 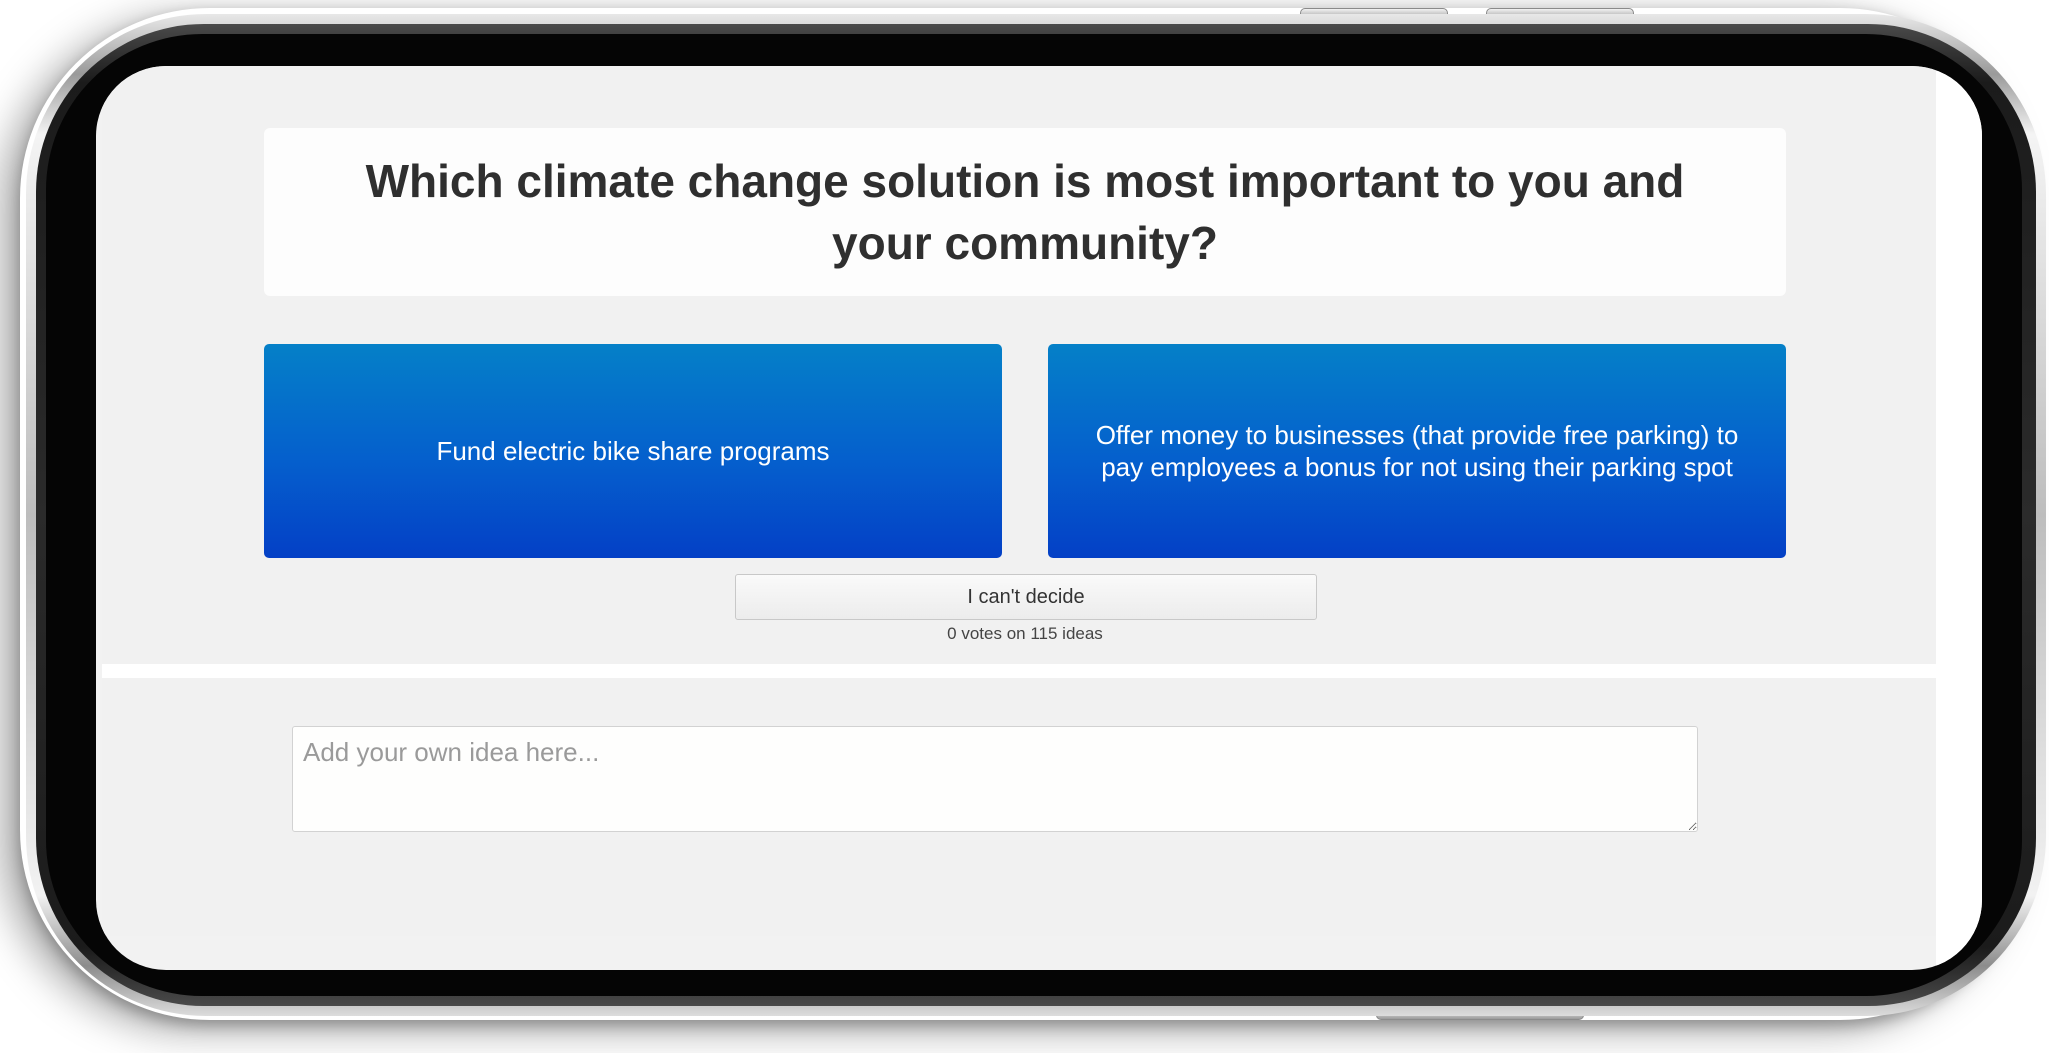 What do you see at coordinates (1025, 633) in the screenshot?
I see `vote-count-status: 0 votes on 115 ideas` at bounding box center [1025, 633].